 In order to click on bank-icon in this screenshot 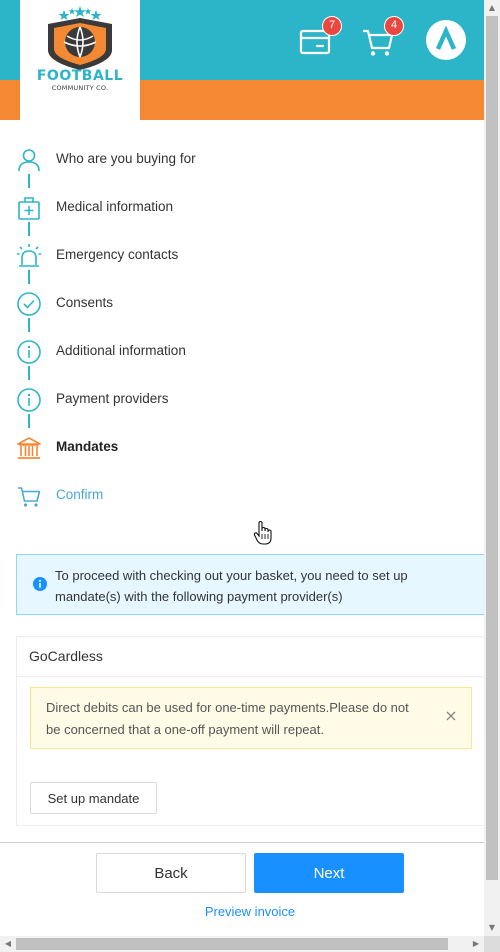, I will do `click(29, 448)`.